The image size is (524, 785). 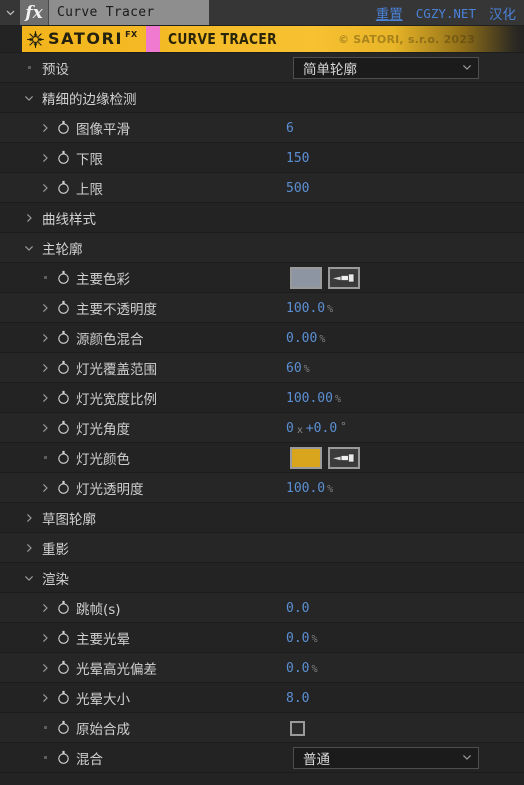 I want to click on property-row: 灯光角度 0 x +0.0 °, so click(x=262, y=428).